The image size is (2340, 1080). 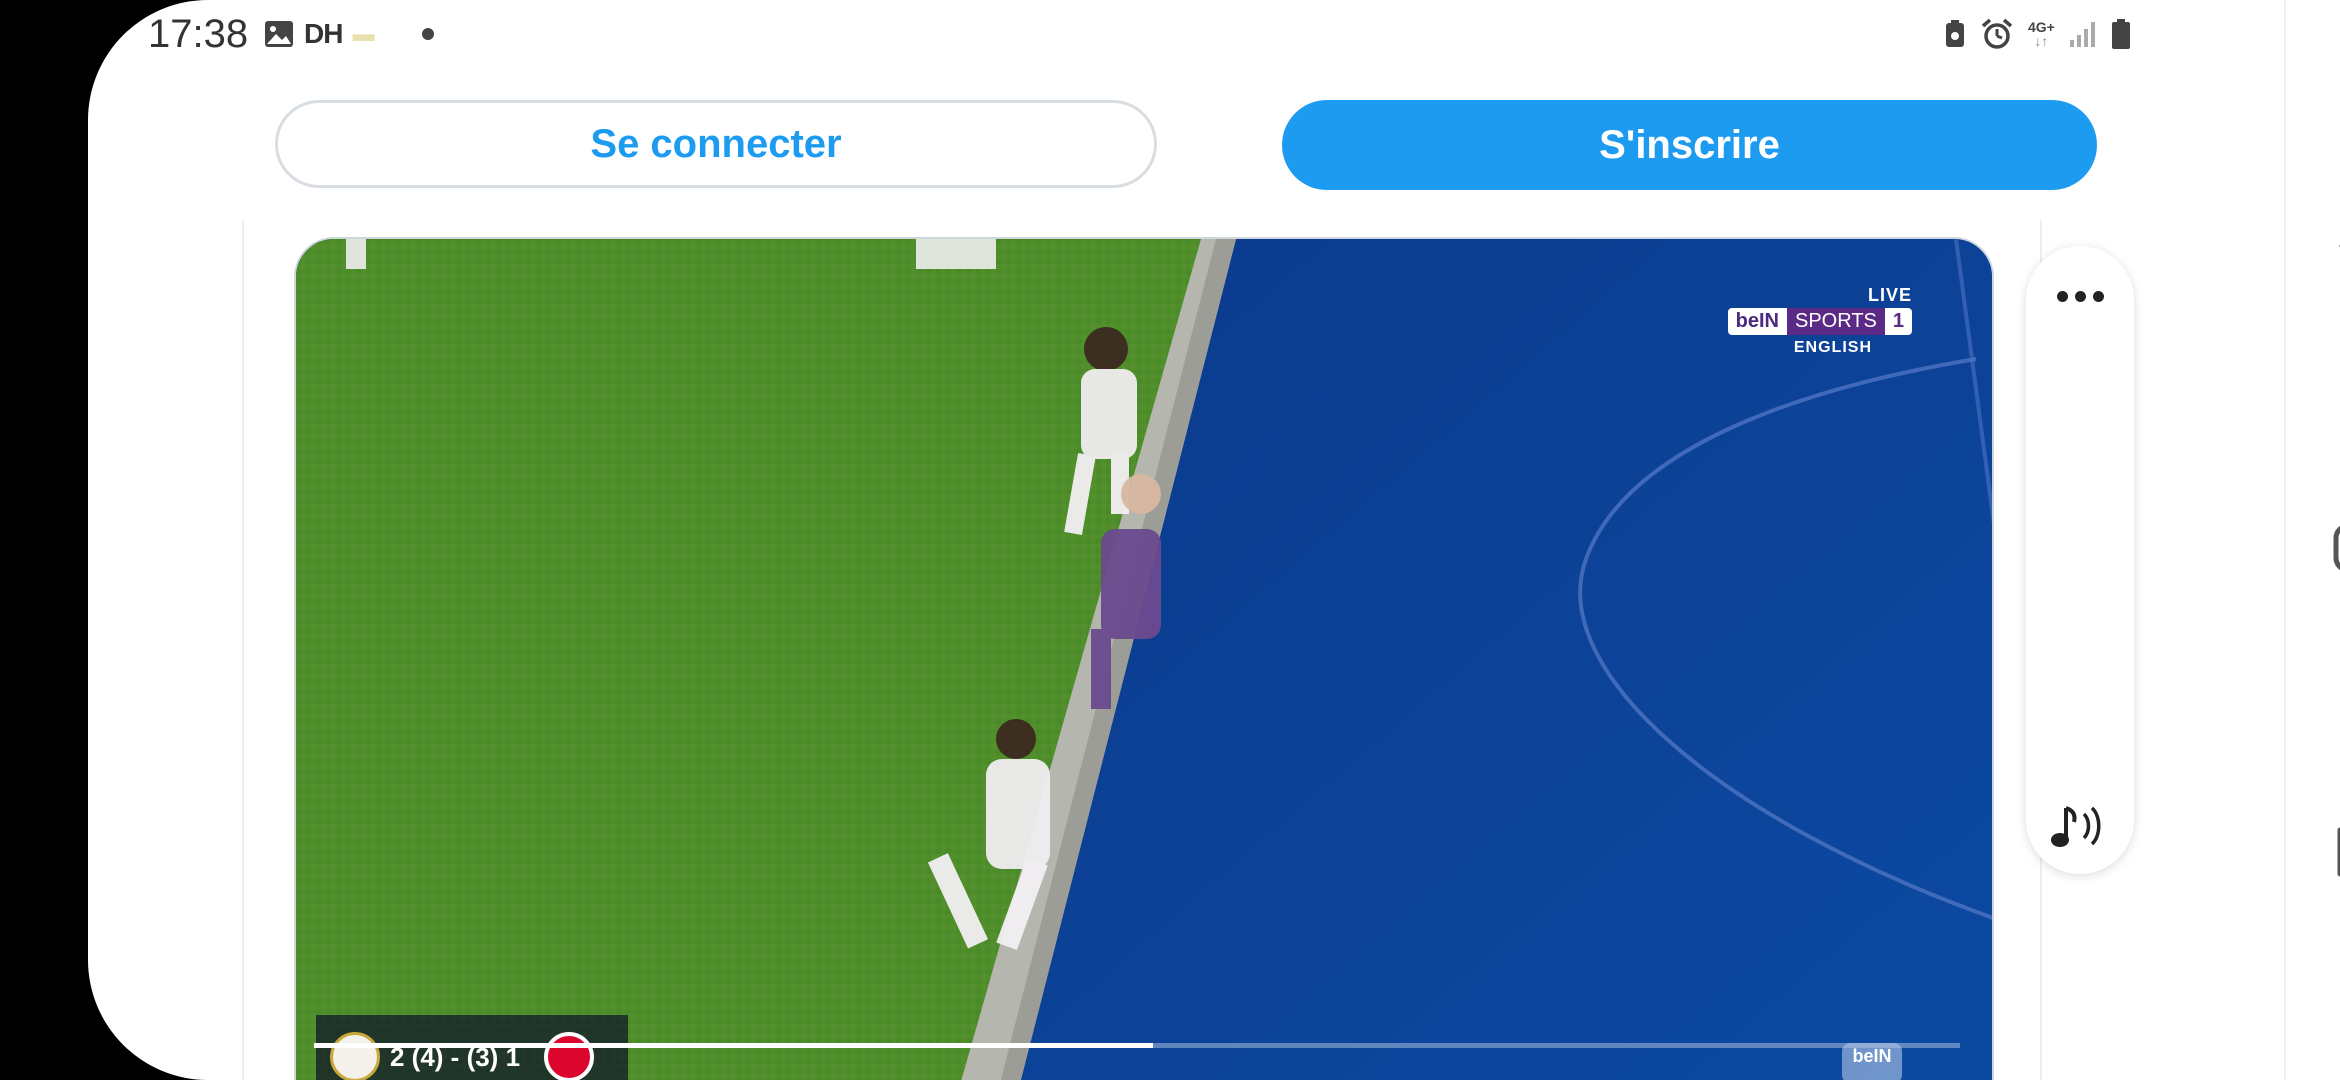 What do you see at coordinates (1832, 347) in the screenshot?
I see `language-label: ENGLISH` at bounding box center [1832, 347].